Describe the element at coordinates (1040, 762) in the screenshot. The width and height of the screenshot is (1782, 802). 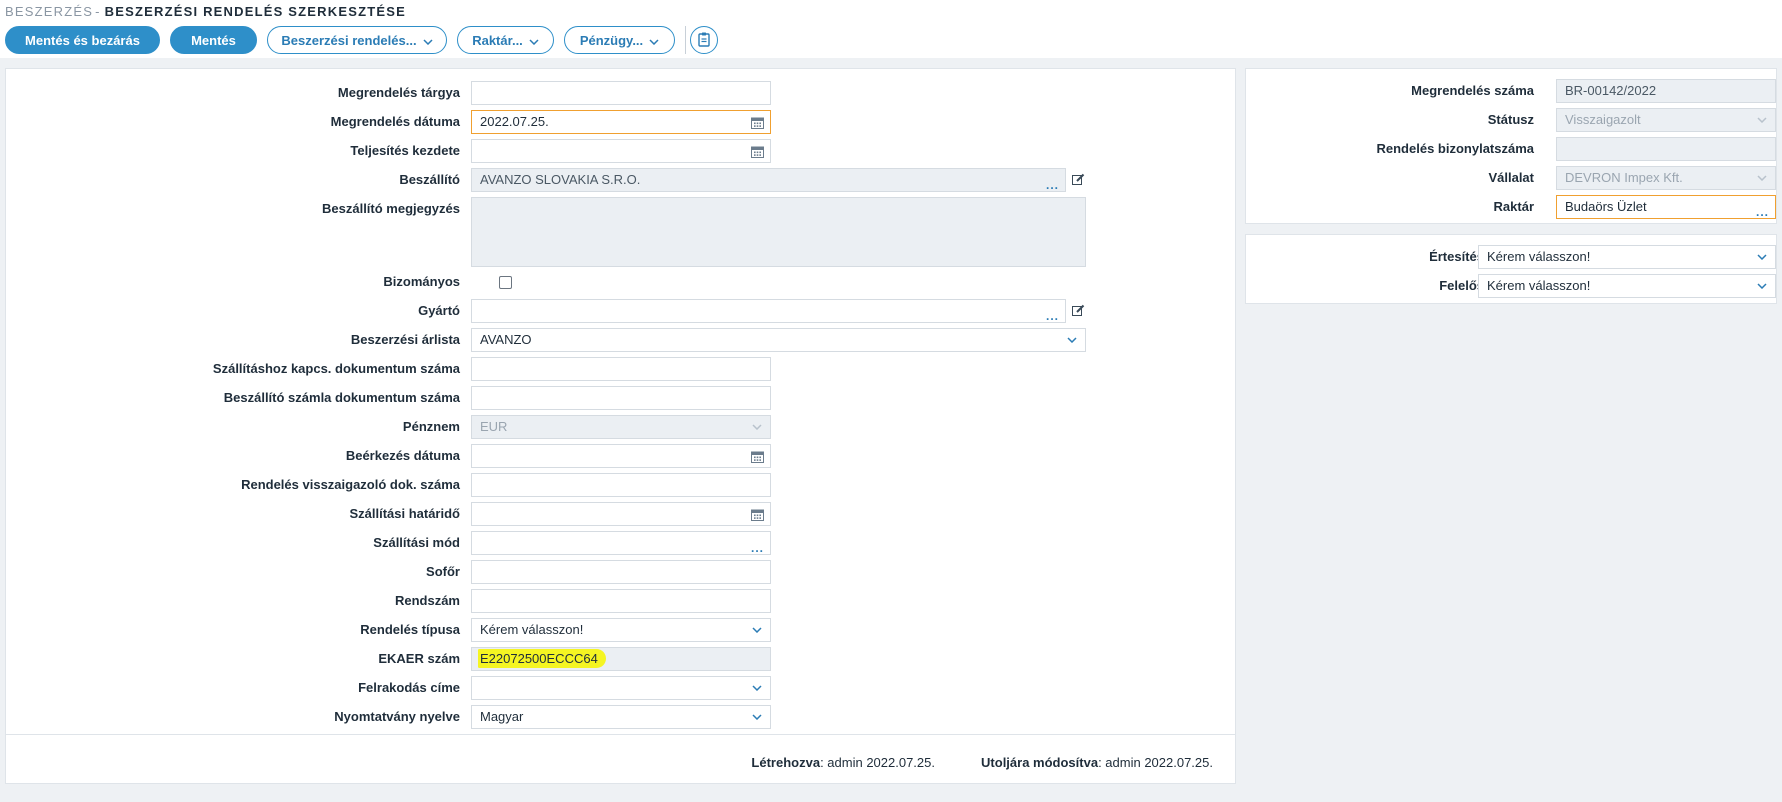
I see `modified-label: Utoljára módosítva` at that location.